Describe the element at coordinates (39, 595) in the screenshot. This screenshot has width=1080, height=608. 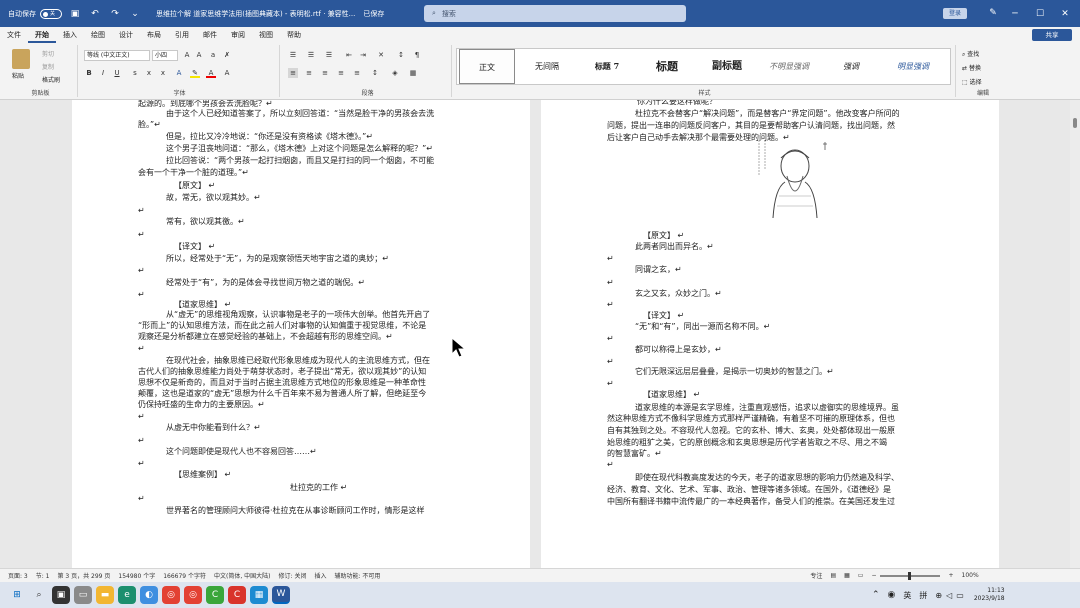
I see `taskbar-search-icon: ⌕` at that location.